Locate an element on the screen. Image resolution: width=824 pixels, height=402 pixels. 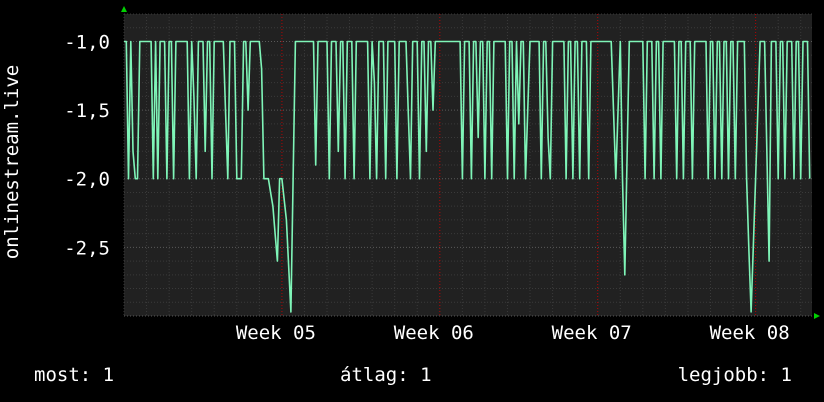
y-tick-label: -2,0 is located at coordinates (87, 180).